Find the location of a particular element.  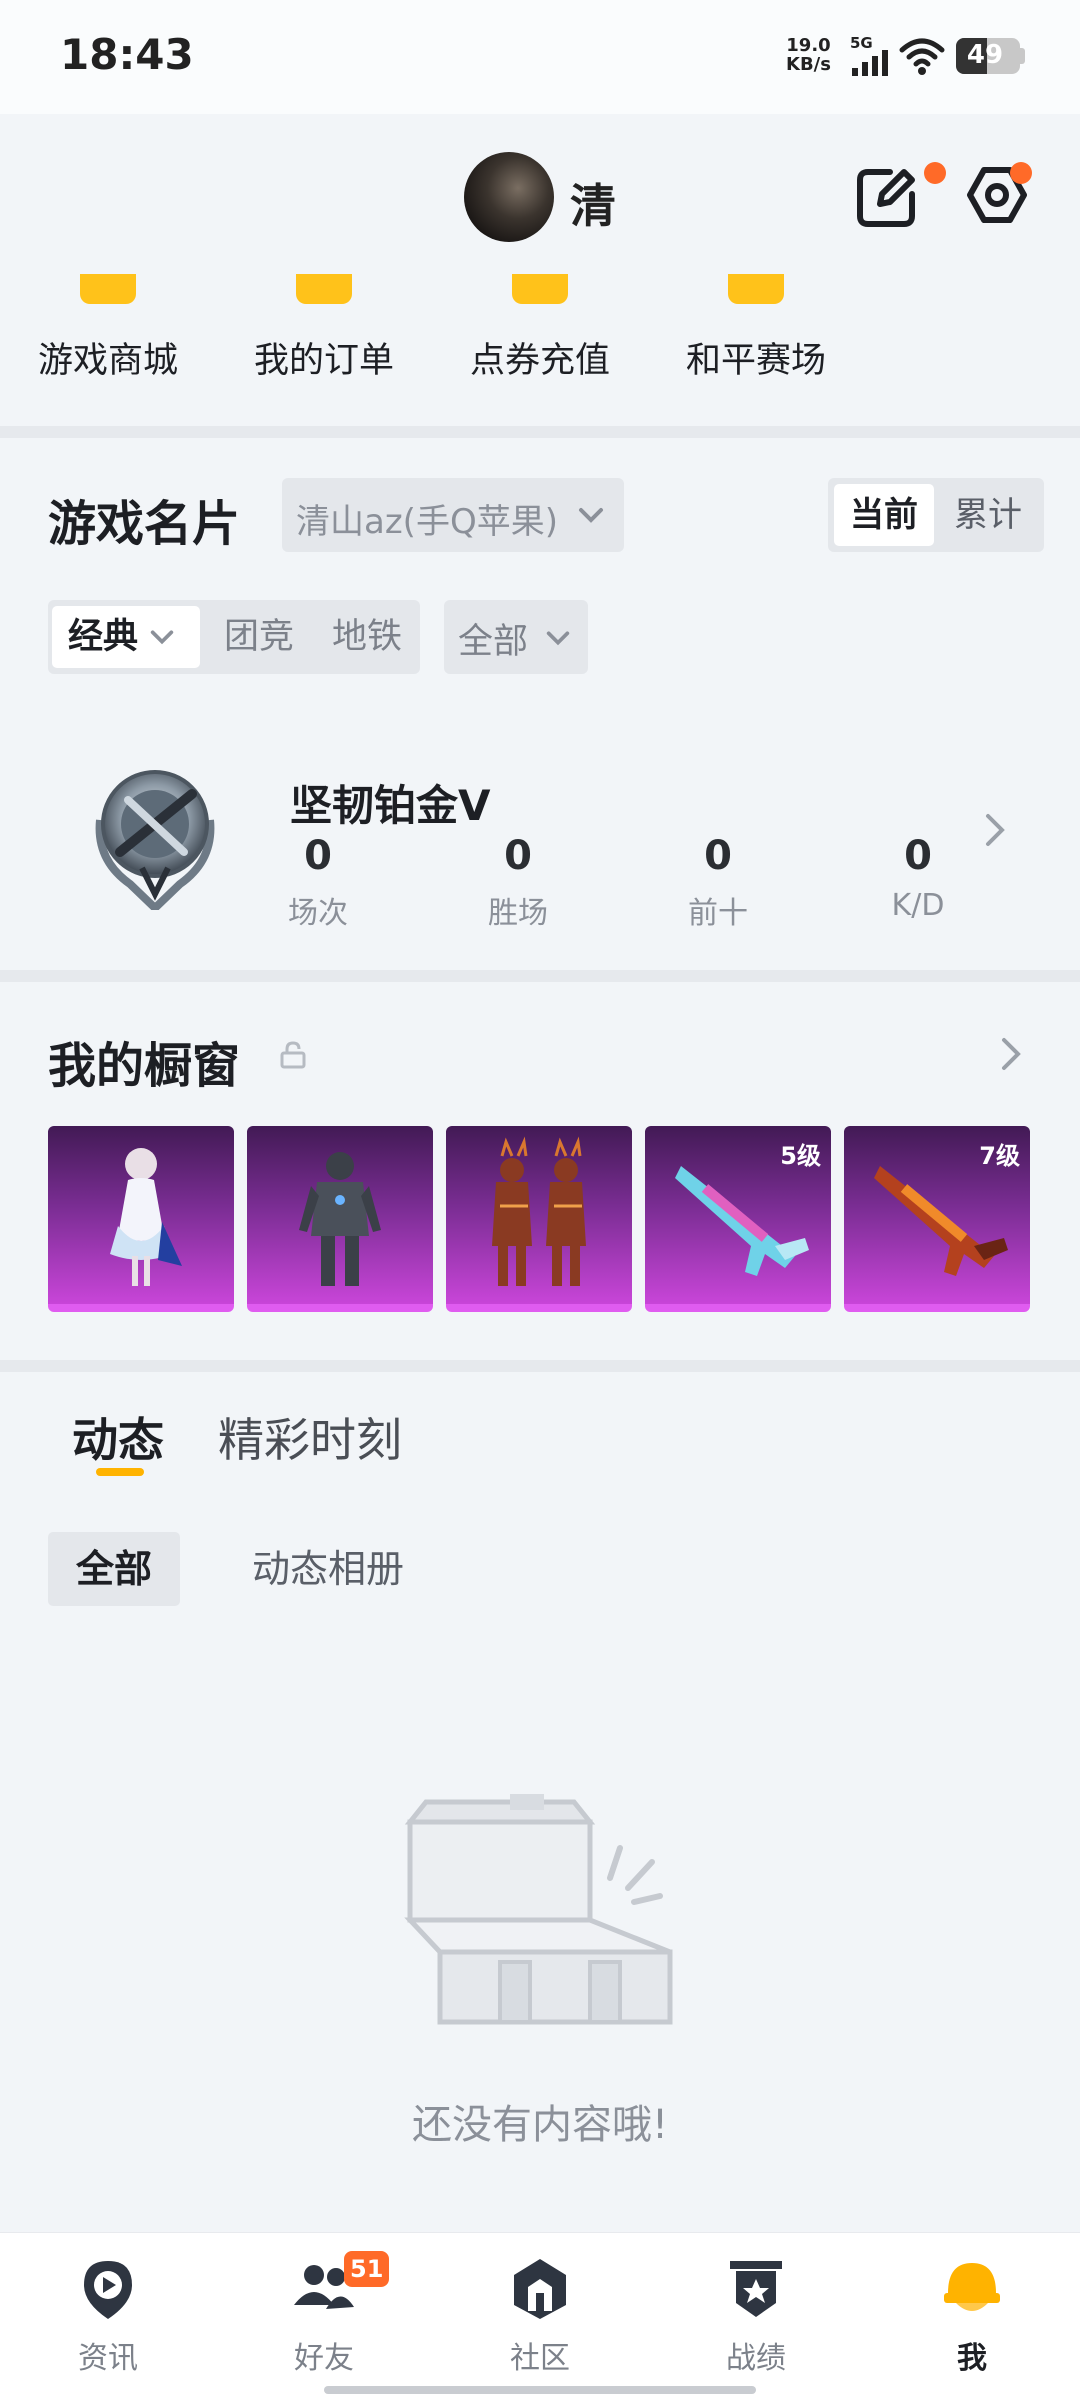

mode-tab-classic: 经典 is located at coordinates (126, 637).